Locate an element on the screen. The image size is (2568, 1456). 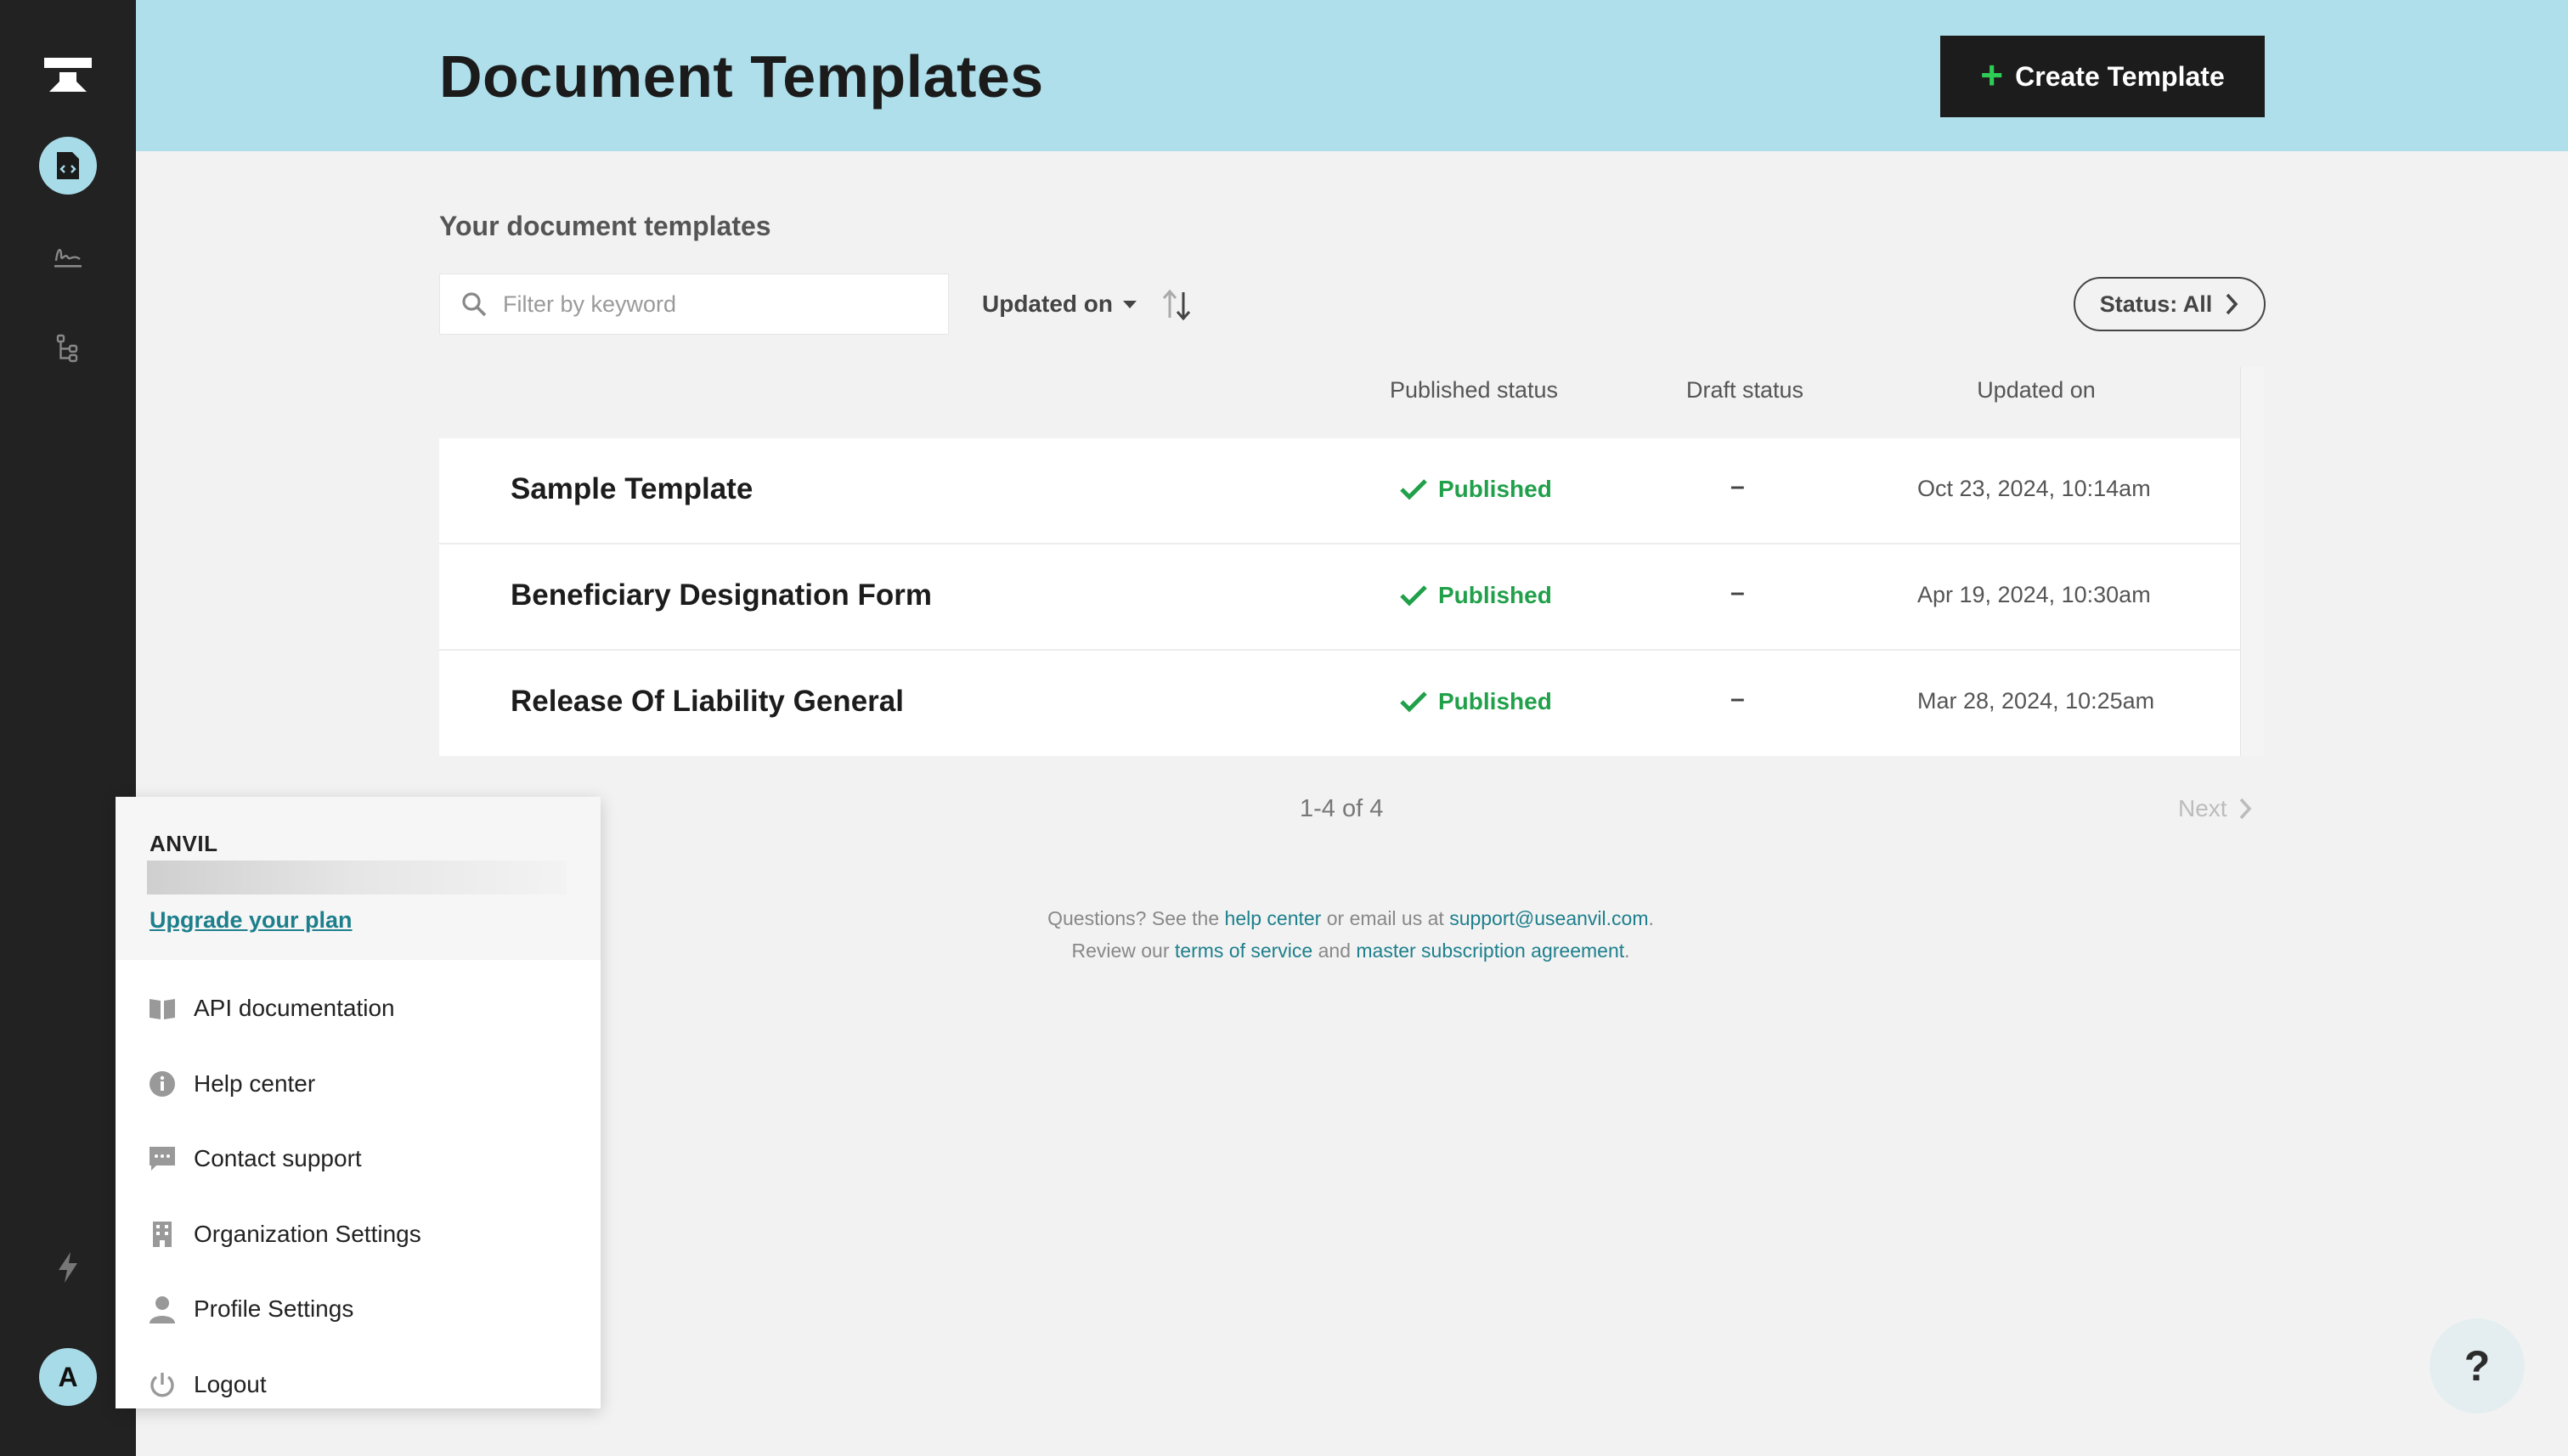
column-header-draft: Draft status is located at coordinates (1744, 390).